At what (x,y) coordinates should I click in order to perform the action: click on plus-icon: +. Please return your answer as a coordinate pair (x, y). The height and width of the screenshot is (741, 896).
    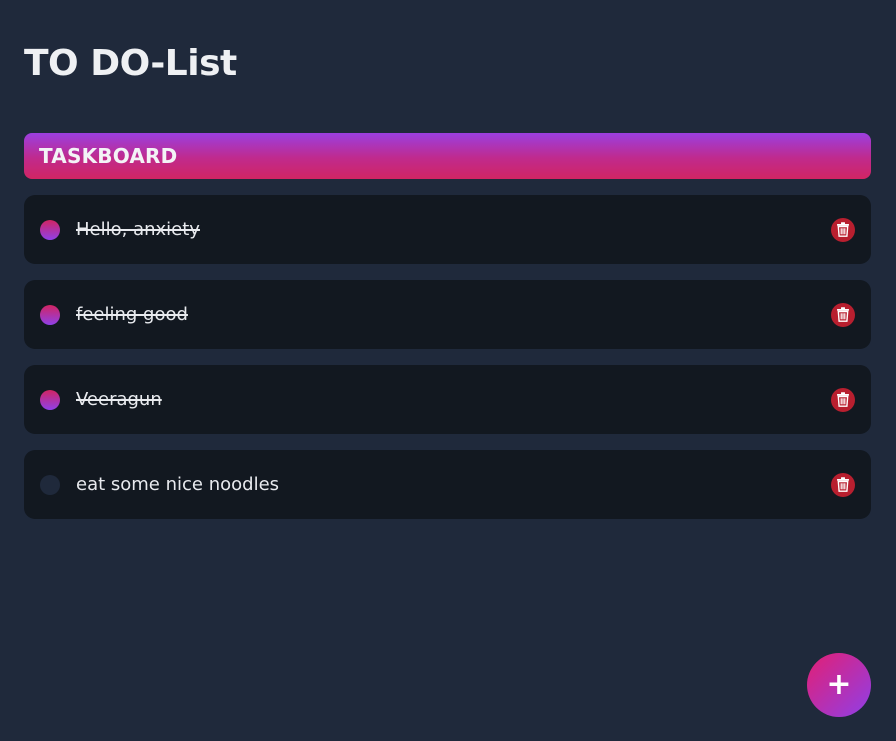
    Looking at the image, I should click on (839, 684).